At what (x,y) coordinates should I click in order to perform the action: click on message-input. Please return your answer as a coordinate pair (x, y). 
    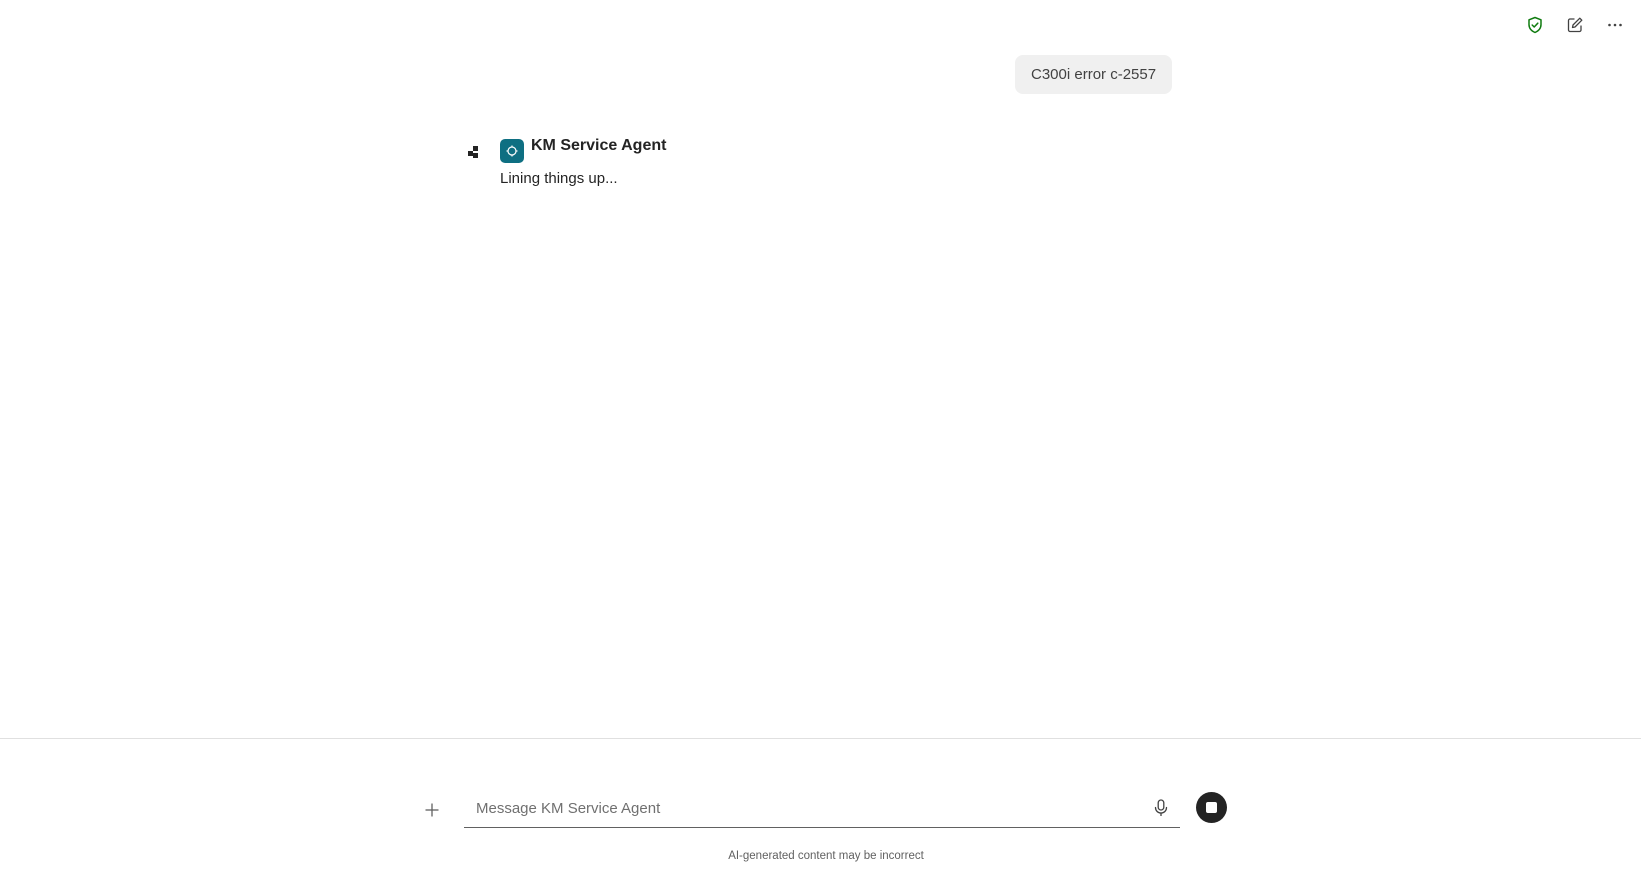
    Looking at the image, I should click on (791, 808).